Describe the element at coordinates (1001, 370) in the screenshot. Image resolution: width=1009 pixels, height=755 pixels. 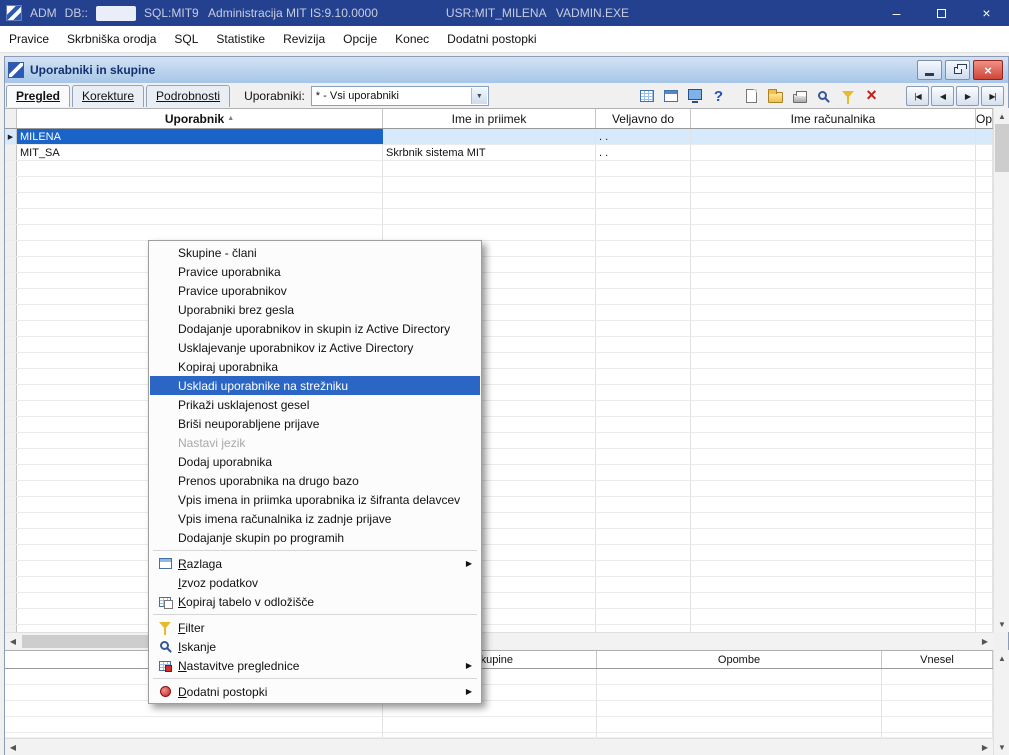
I see `users-table-vscrollbar: ▲ ▼` at that location.